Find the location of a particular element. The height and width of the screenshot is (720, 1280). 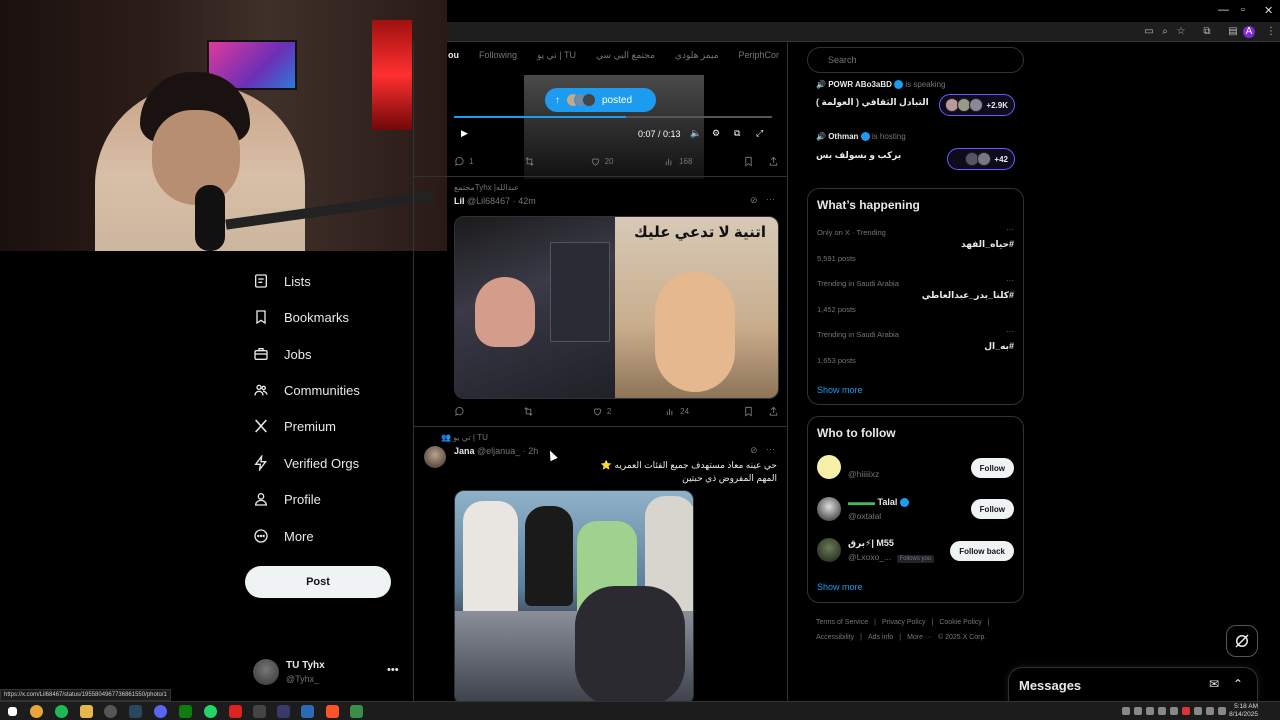

views-button: 168 is located at coordinates (678, 161).